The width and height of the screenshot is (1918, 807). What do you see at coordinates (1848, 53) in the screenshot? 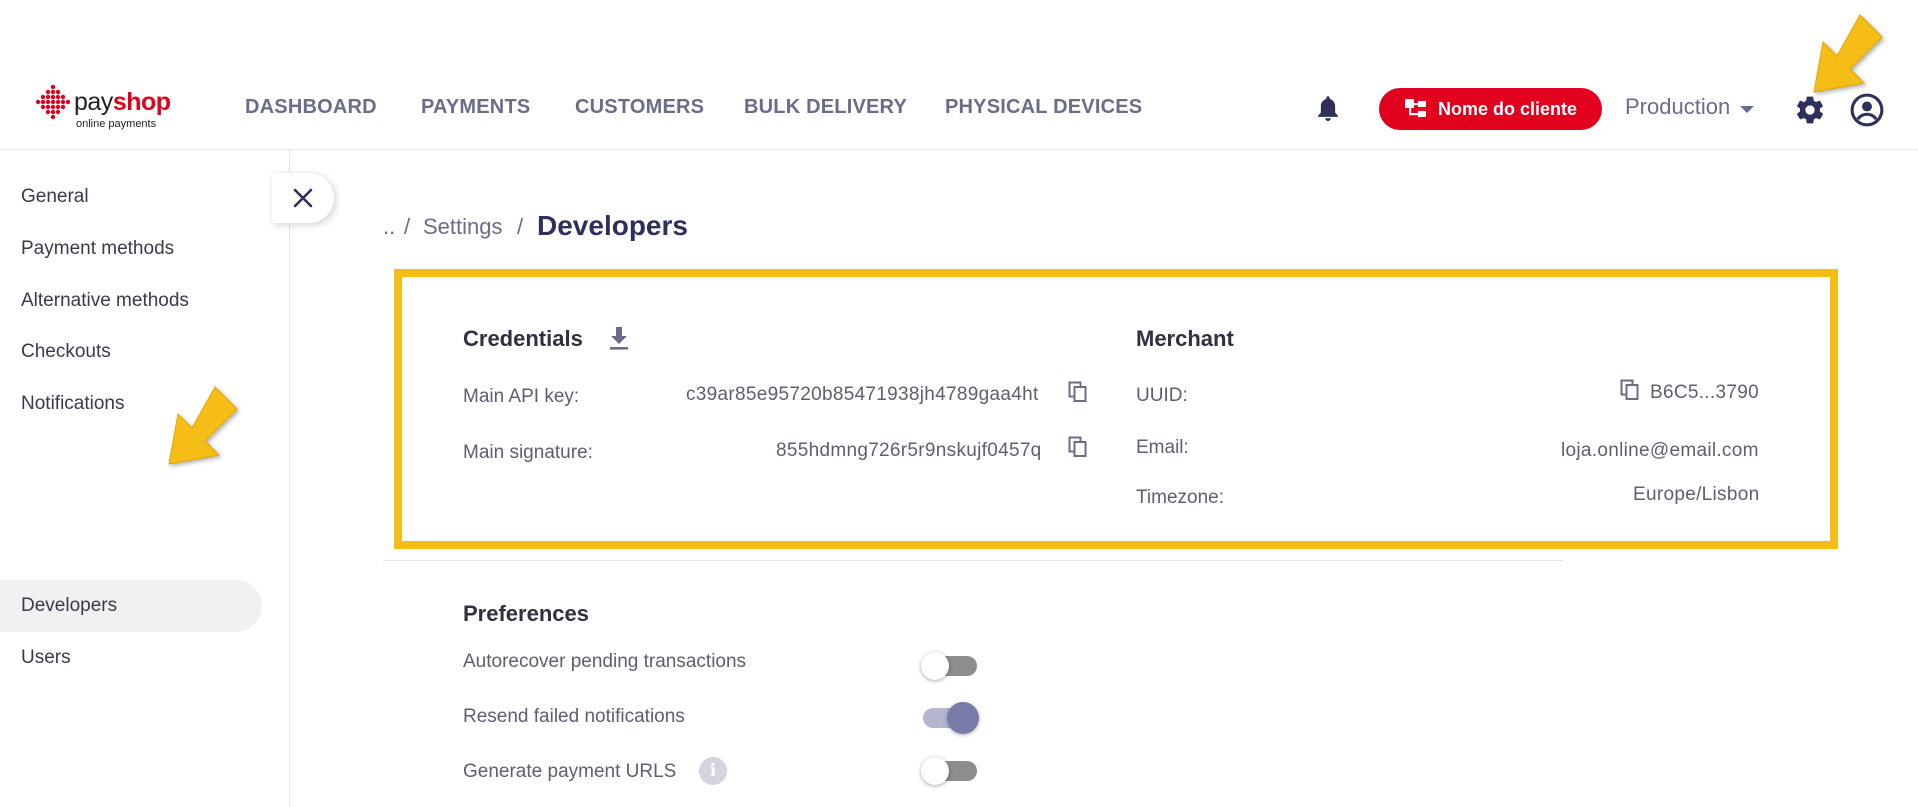
I see `annotation-arrow-gear` at bounding box center [1848, 53].